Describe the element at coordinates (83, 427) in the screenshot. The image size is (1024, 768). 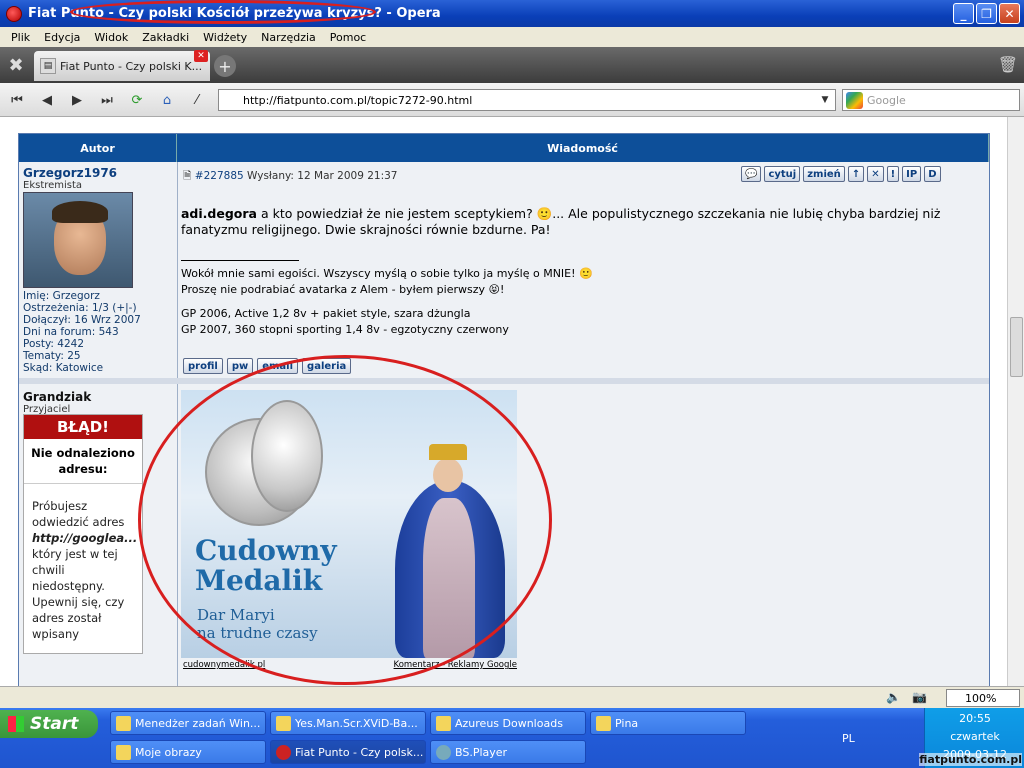
I see `error-title: BŁĄD!` at that location.